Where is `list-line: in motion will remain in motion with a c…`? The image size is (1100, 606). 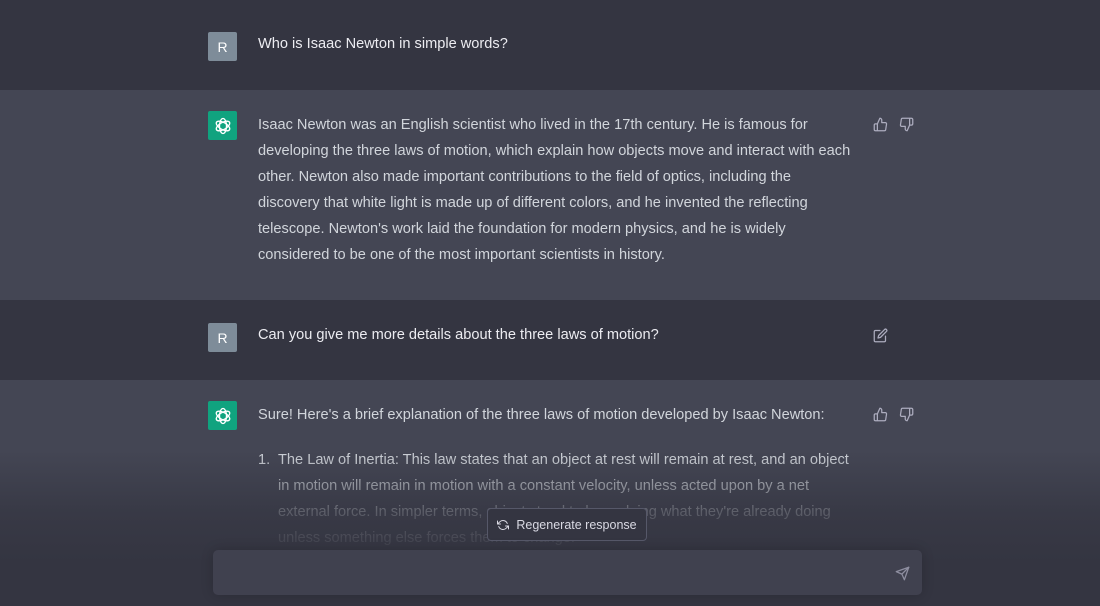 list-line: in motion will remain in motion with a c… is located at coordinates (544, 486).